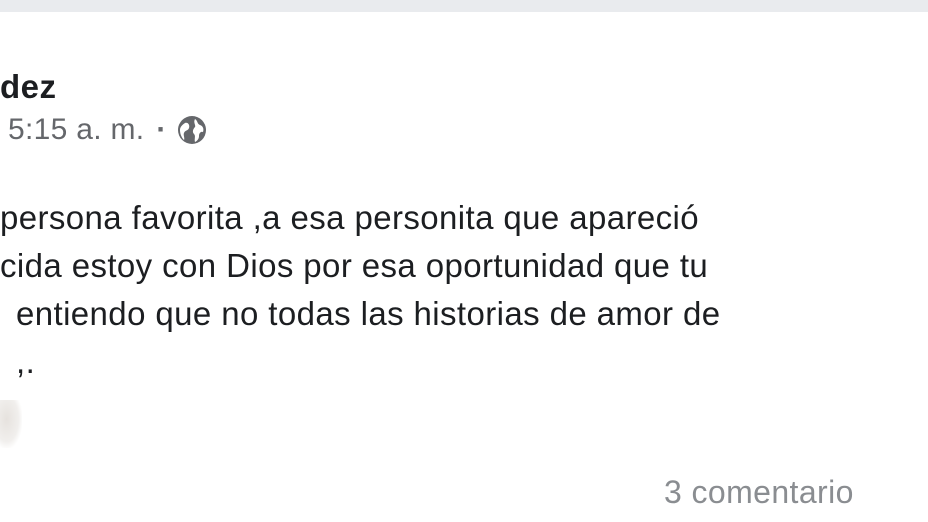  I want to click on emoji-fragment, so click(11, 424).